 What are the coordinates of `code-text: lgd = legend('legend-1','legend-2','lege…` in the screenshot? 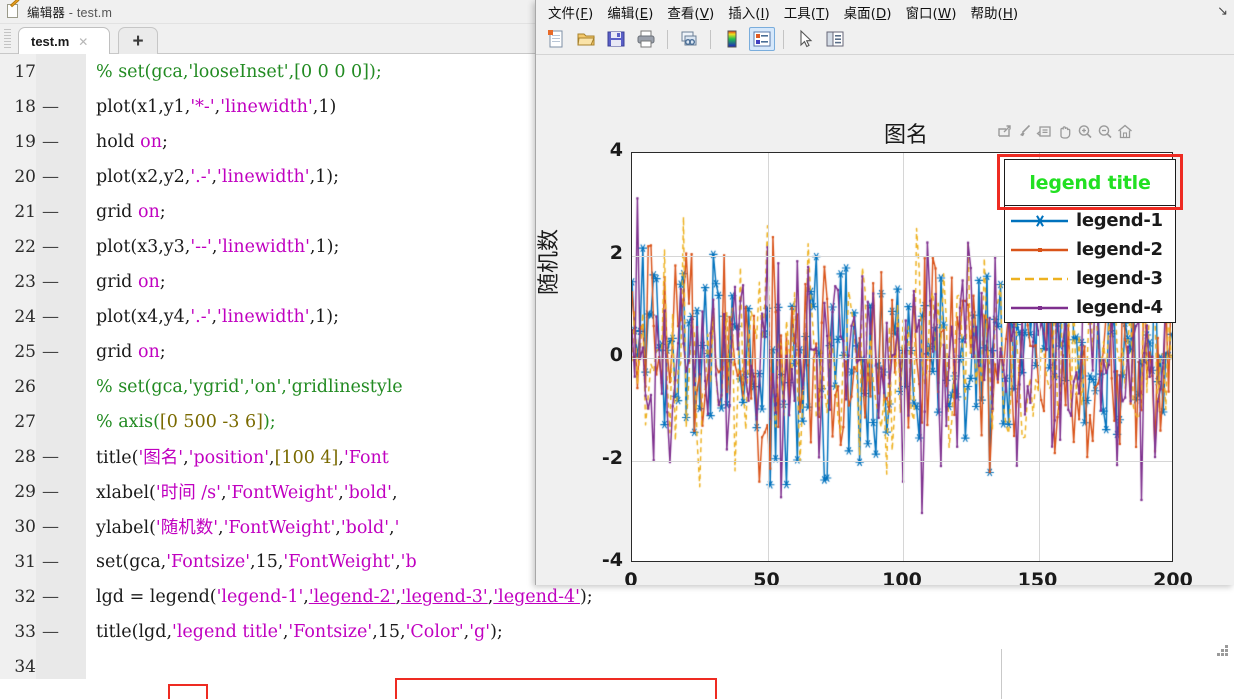 It's located at (344, 596).